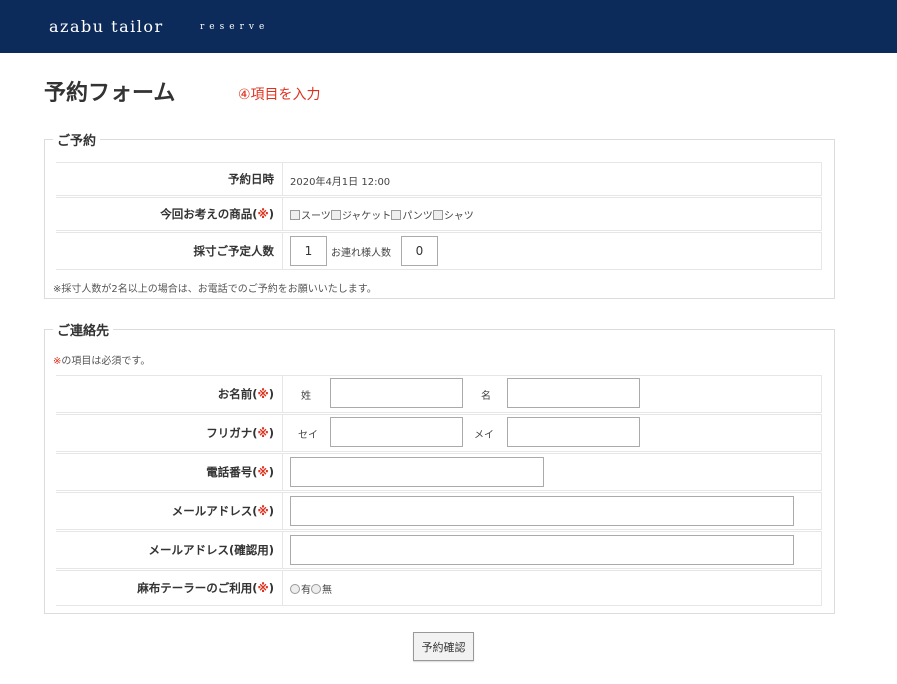 Image resolution: width=897 pixels, height=684 pixels. What do you see at coordinates (573, 393) in the screenshot?
I see `first-name-input` at bounding box center [573, 393].